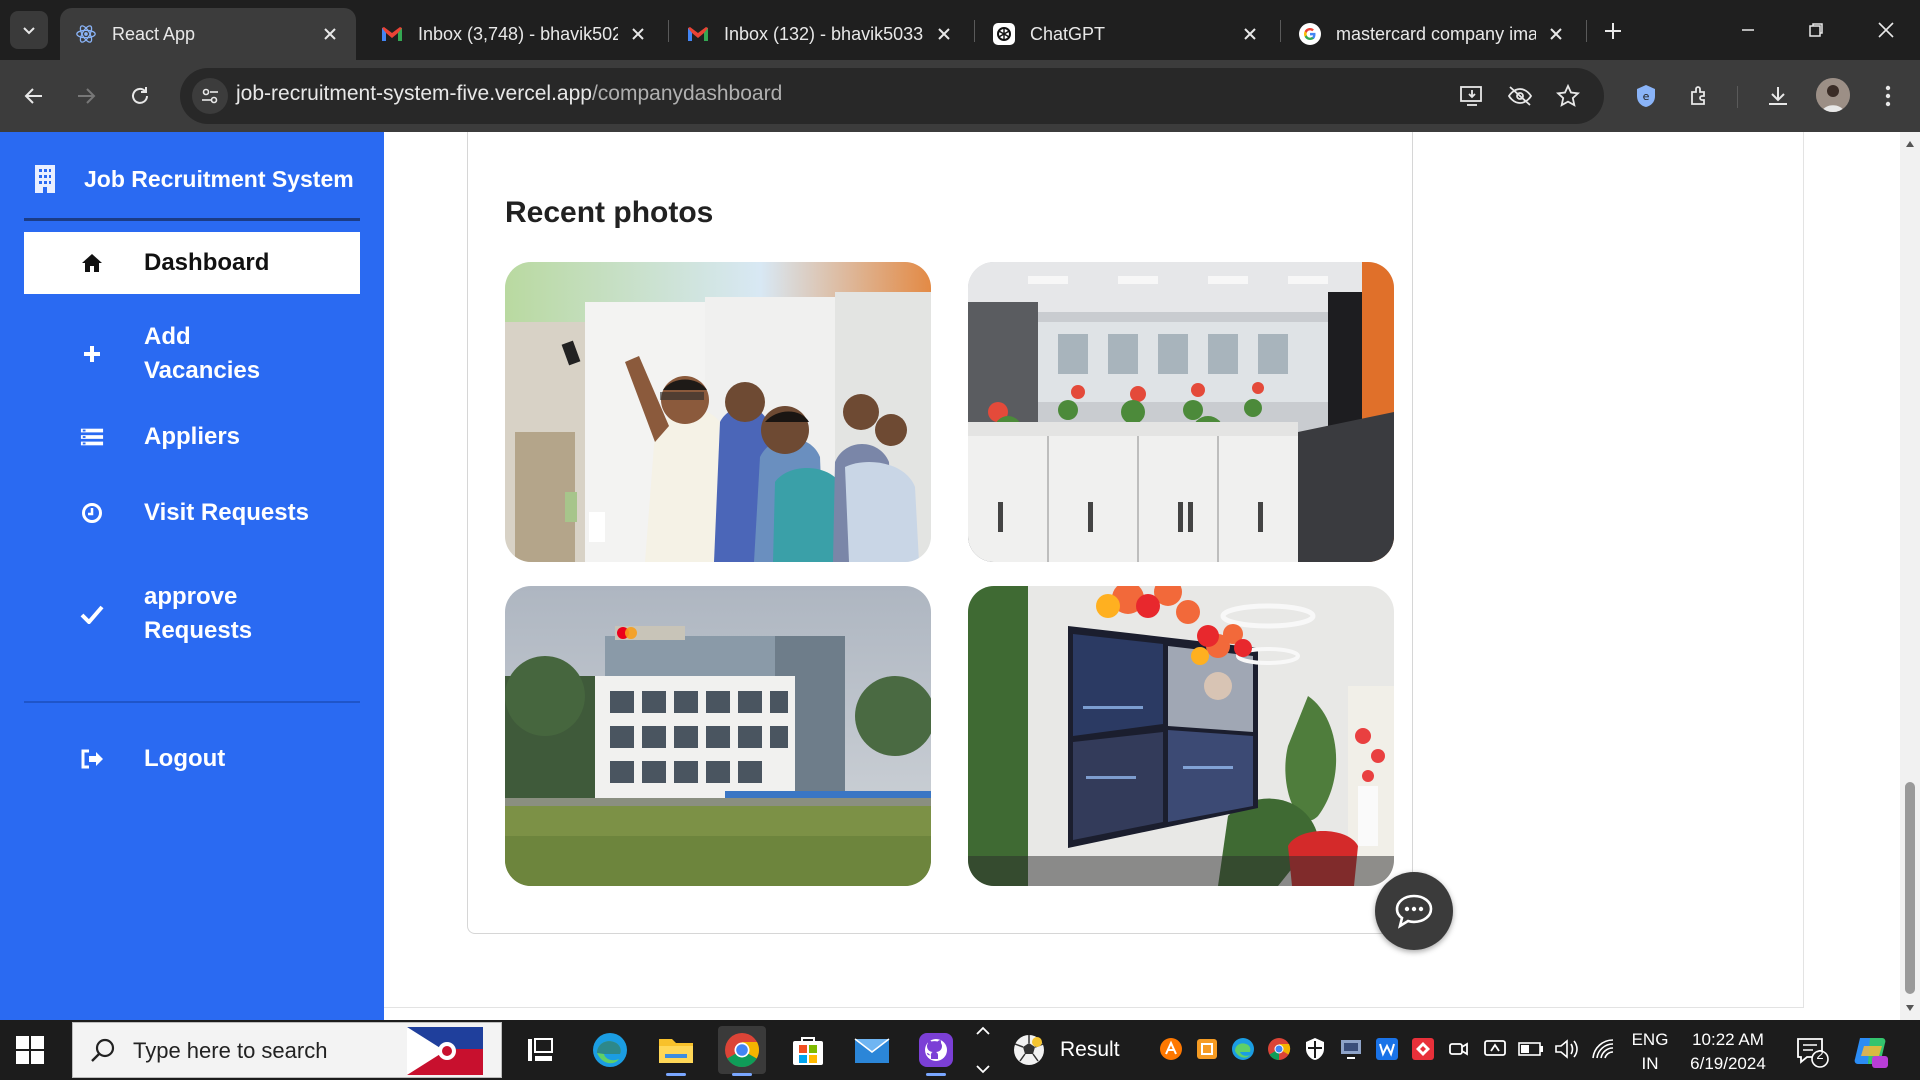 Image resolution: width=1920 pixels, height=1080 pixels. What do you see at coordinates (192, 437) in the screenshot?
I see `sidebar-item-appliers: Appliers` at bounding box center [192, 437].